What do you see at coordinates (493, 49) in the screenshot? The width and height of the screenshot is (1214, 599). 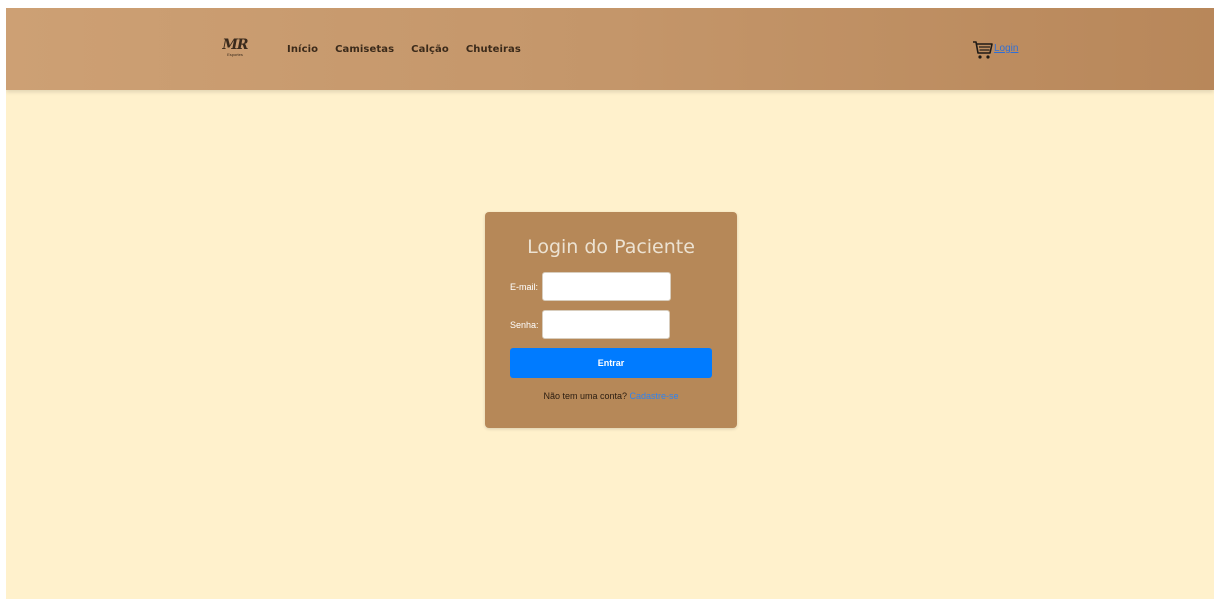 I see `nav-link-chuteiras: Chuteiras` at bounding box center [493, 49].